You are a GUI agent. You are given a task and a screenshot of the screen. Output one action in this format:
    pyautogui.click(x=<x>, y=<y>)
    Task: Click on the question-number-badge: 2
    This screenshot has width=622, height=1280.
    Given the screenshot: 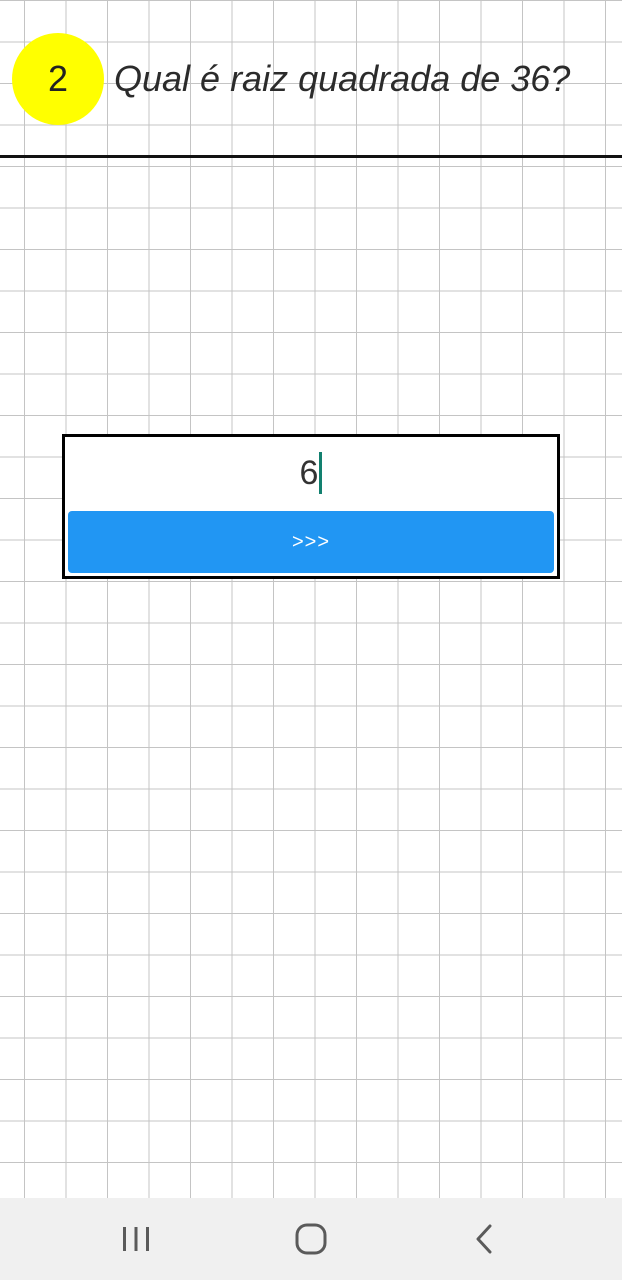 What is the action you would take?
    pyautogui.click(x=58, y=79)
    